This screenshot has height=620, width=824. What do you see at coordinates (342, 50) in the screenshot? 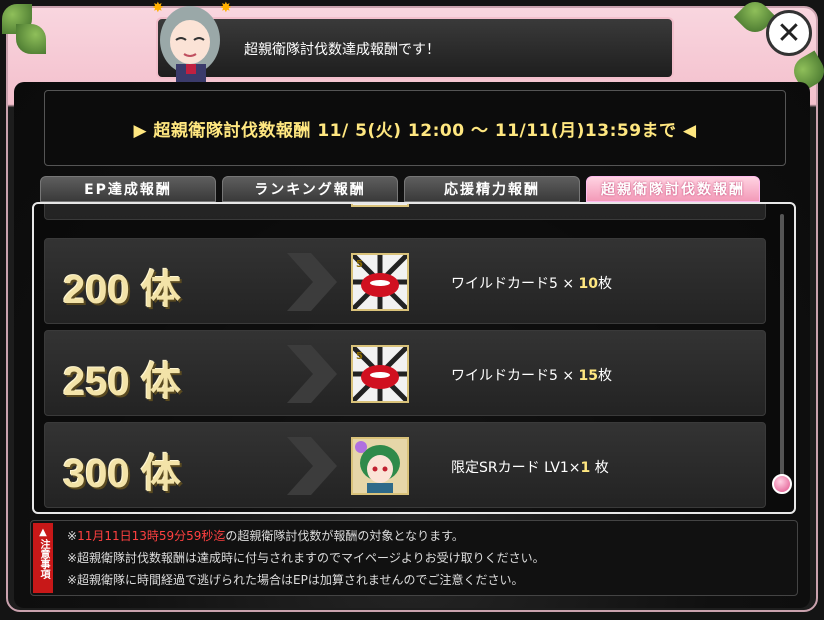
I see `message-text: 超親衛隊討伐数達成報酬です！` at bounding box center [342, 50].